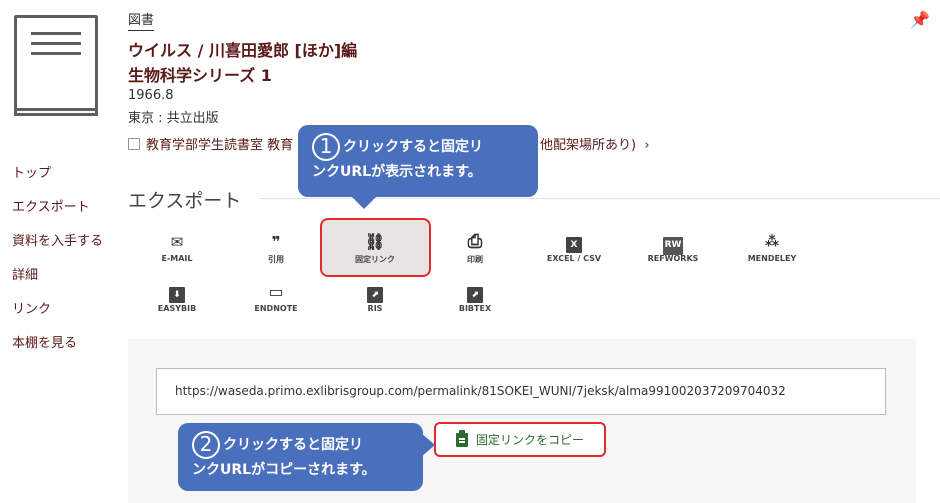 This screenshot has height=503, width=940. Describe the element at coordinates (173, 118) in the screenshot. I see `record-publisher: 東京 : 共立出版` at that location.